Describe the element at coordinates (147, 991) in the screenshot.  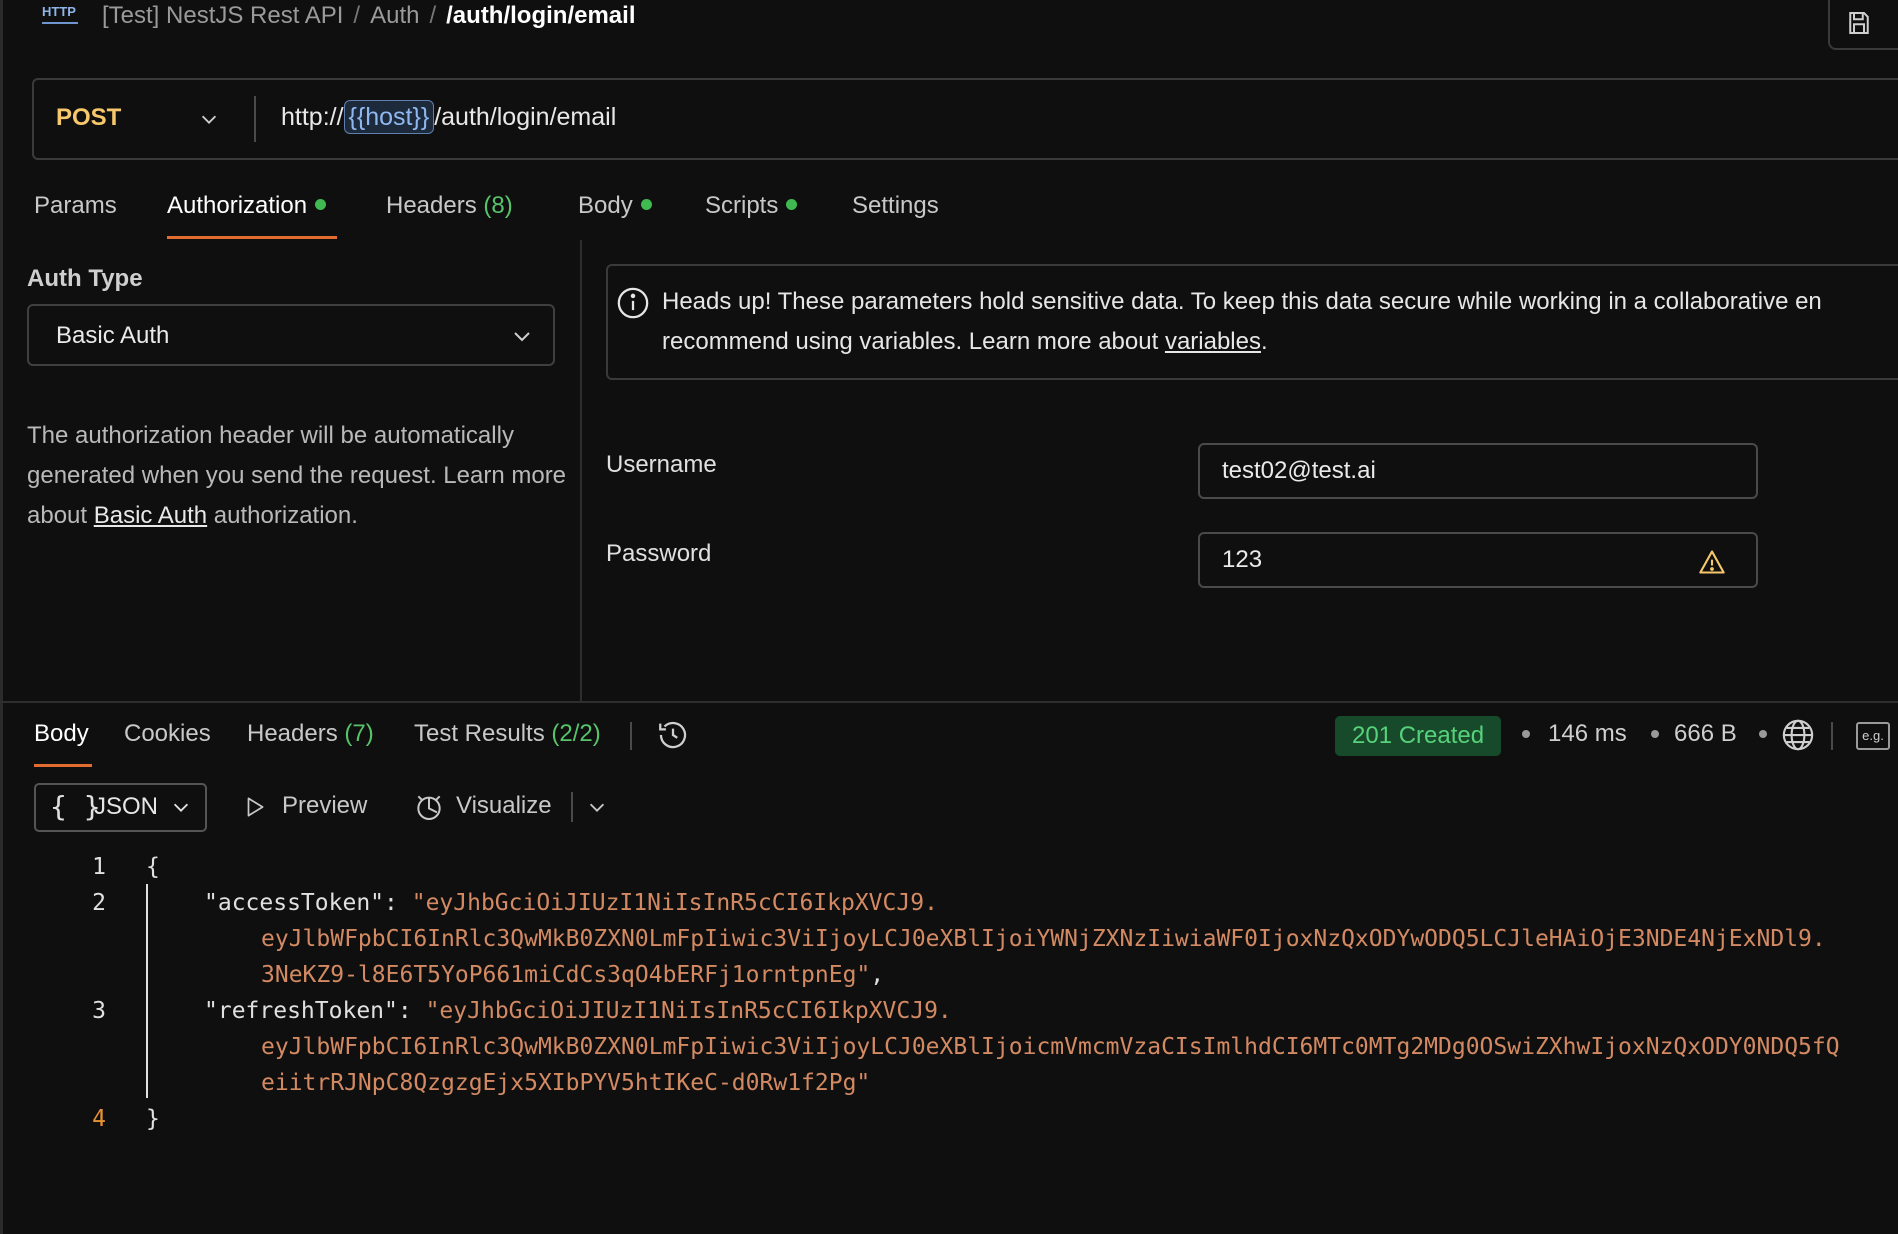
I see `indent-guide` at that location.